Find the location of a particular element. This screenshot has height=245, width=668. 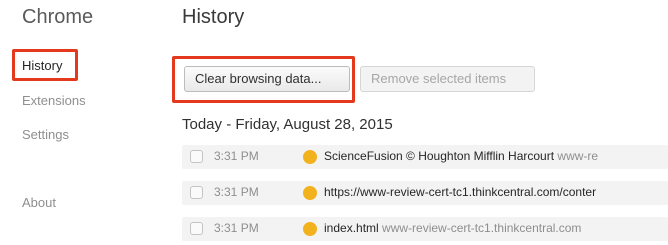

row-domain: www-review-cert-tc1.thinkcentral.com is located at coordinates (482, 228).